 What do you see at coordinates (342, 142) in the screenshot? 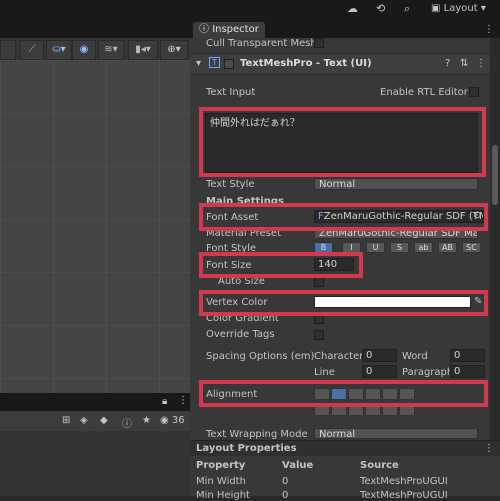
I see `highlight-text-input` at bounding box center [342, 142].